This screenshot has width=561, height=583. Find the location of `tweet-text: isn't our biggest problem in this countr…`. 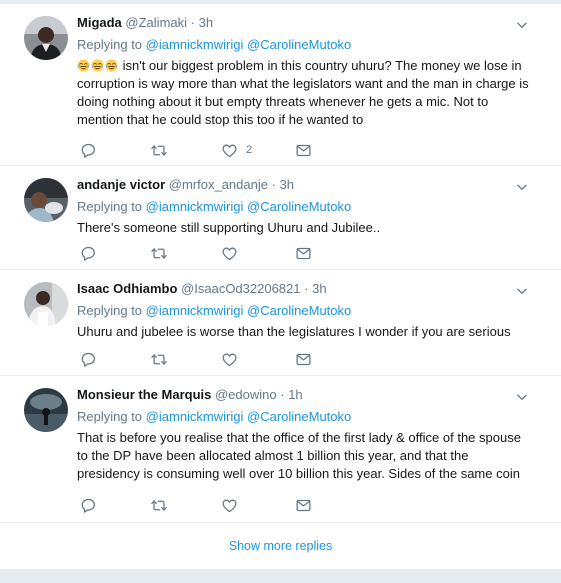

tweet-text: isn't our biggest problem in this countr… is located at coordinates (304, 93).